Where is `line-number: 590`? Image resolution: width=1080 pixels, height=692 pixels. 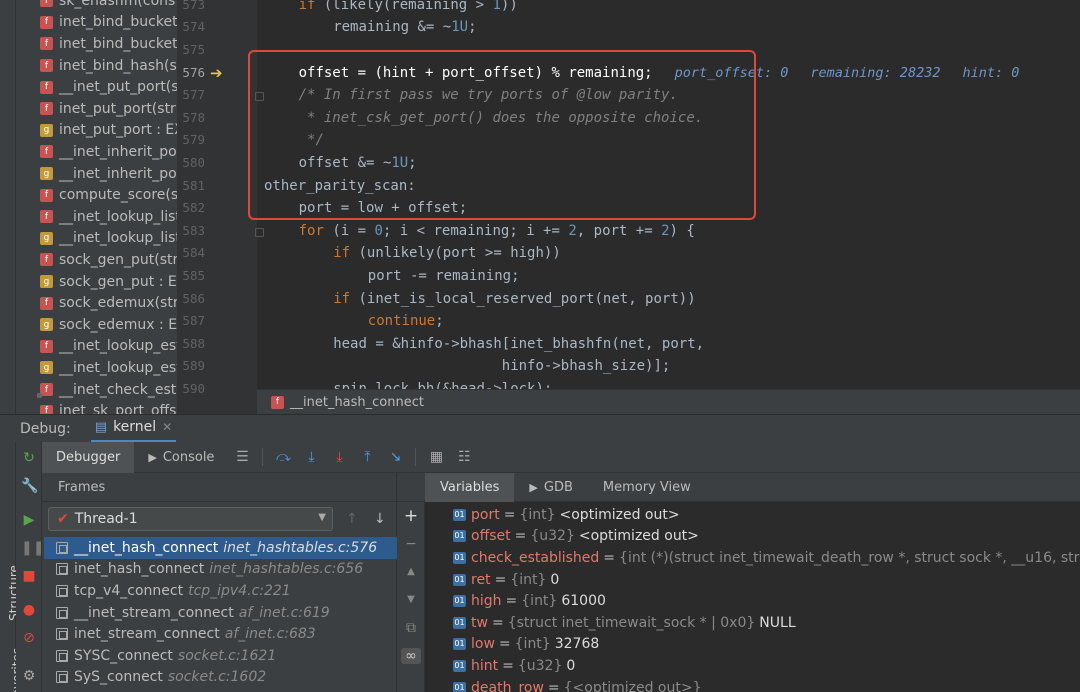
line-number: 590 is located at coordinates (191, 389).